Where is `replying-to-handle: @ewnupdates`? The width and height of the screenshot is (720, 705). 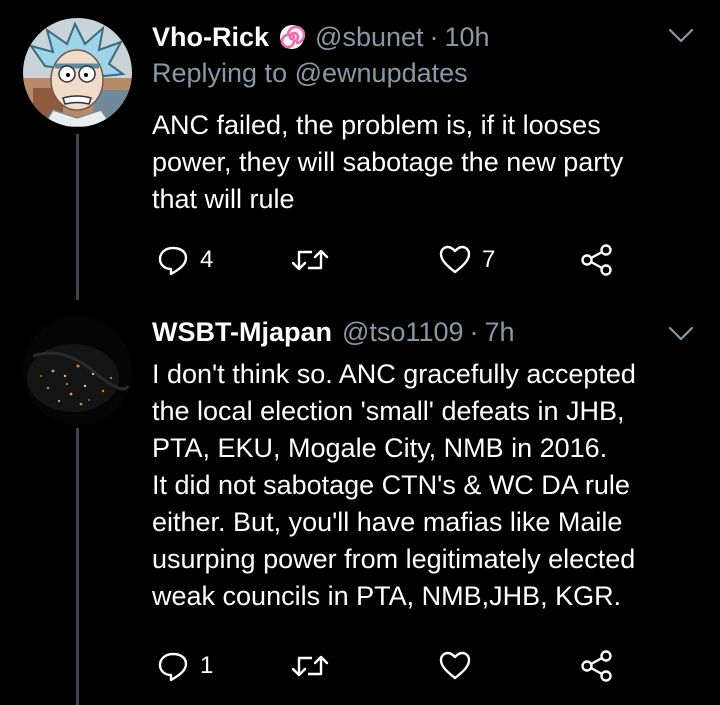
replying-to-handle: @ewnupdates is located at coordinates (381, 73).